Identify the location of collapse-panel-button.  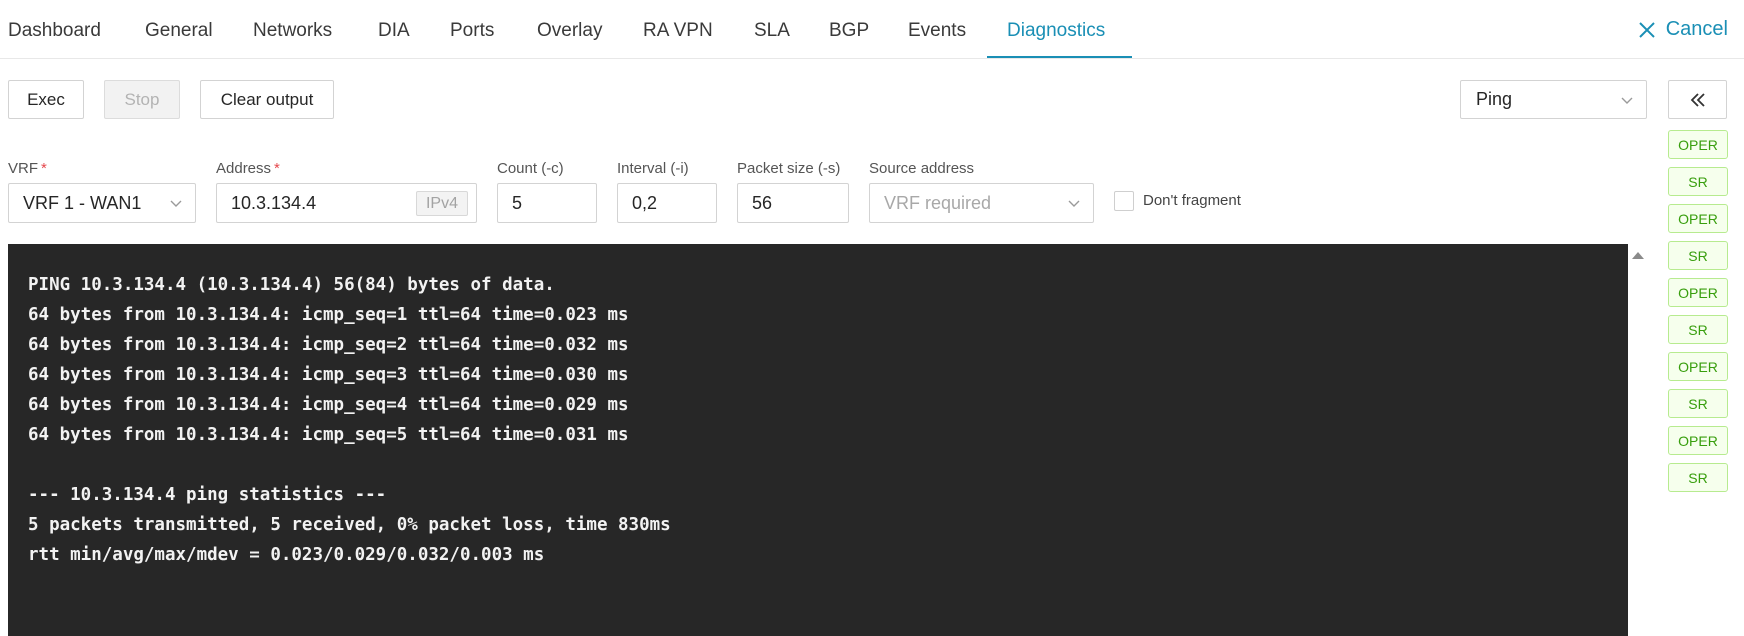
(1697, 99).